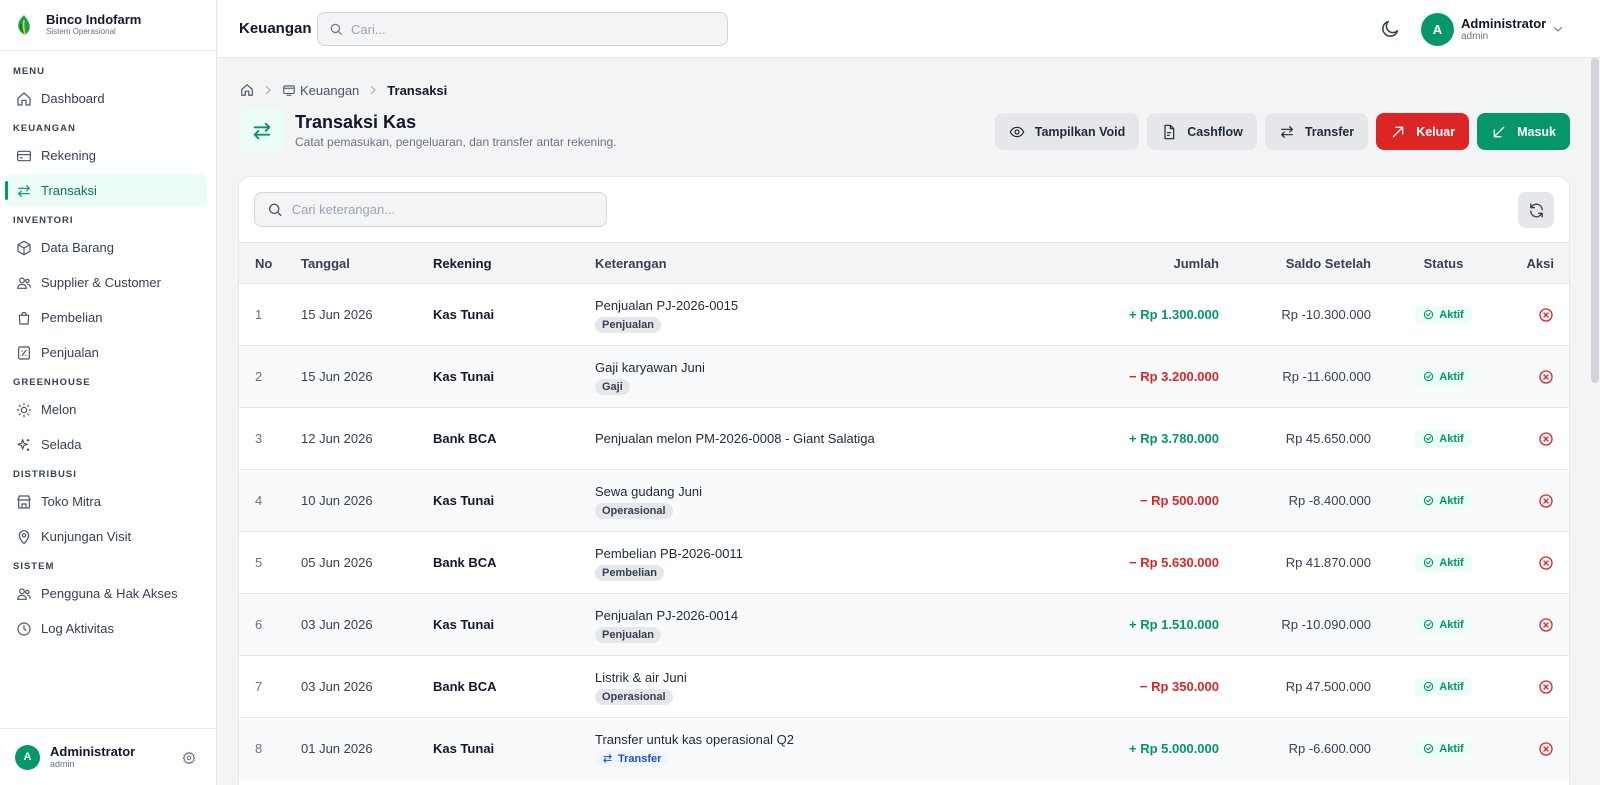 The width and height of the screenshot is (1600, 785). I want to click on sidebar-item-melon: Melon, so click(106, 409).